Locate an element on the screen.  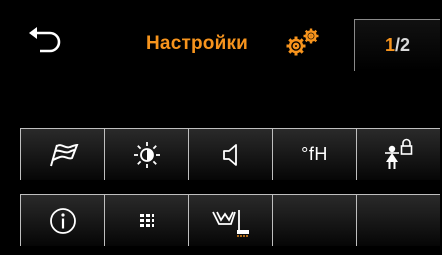
brightness-icon is located at coordinates (146, 154).